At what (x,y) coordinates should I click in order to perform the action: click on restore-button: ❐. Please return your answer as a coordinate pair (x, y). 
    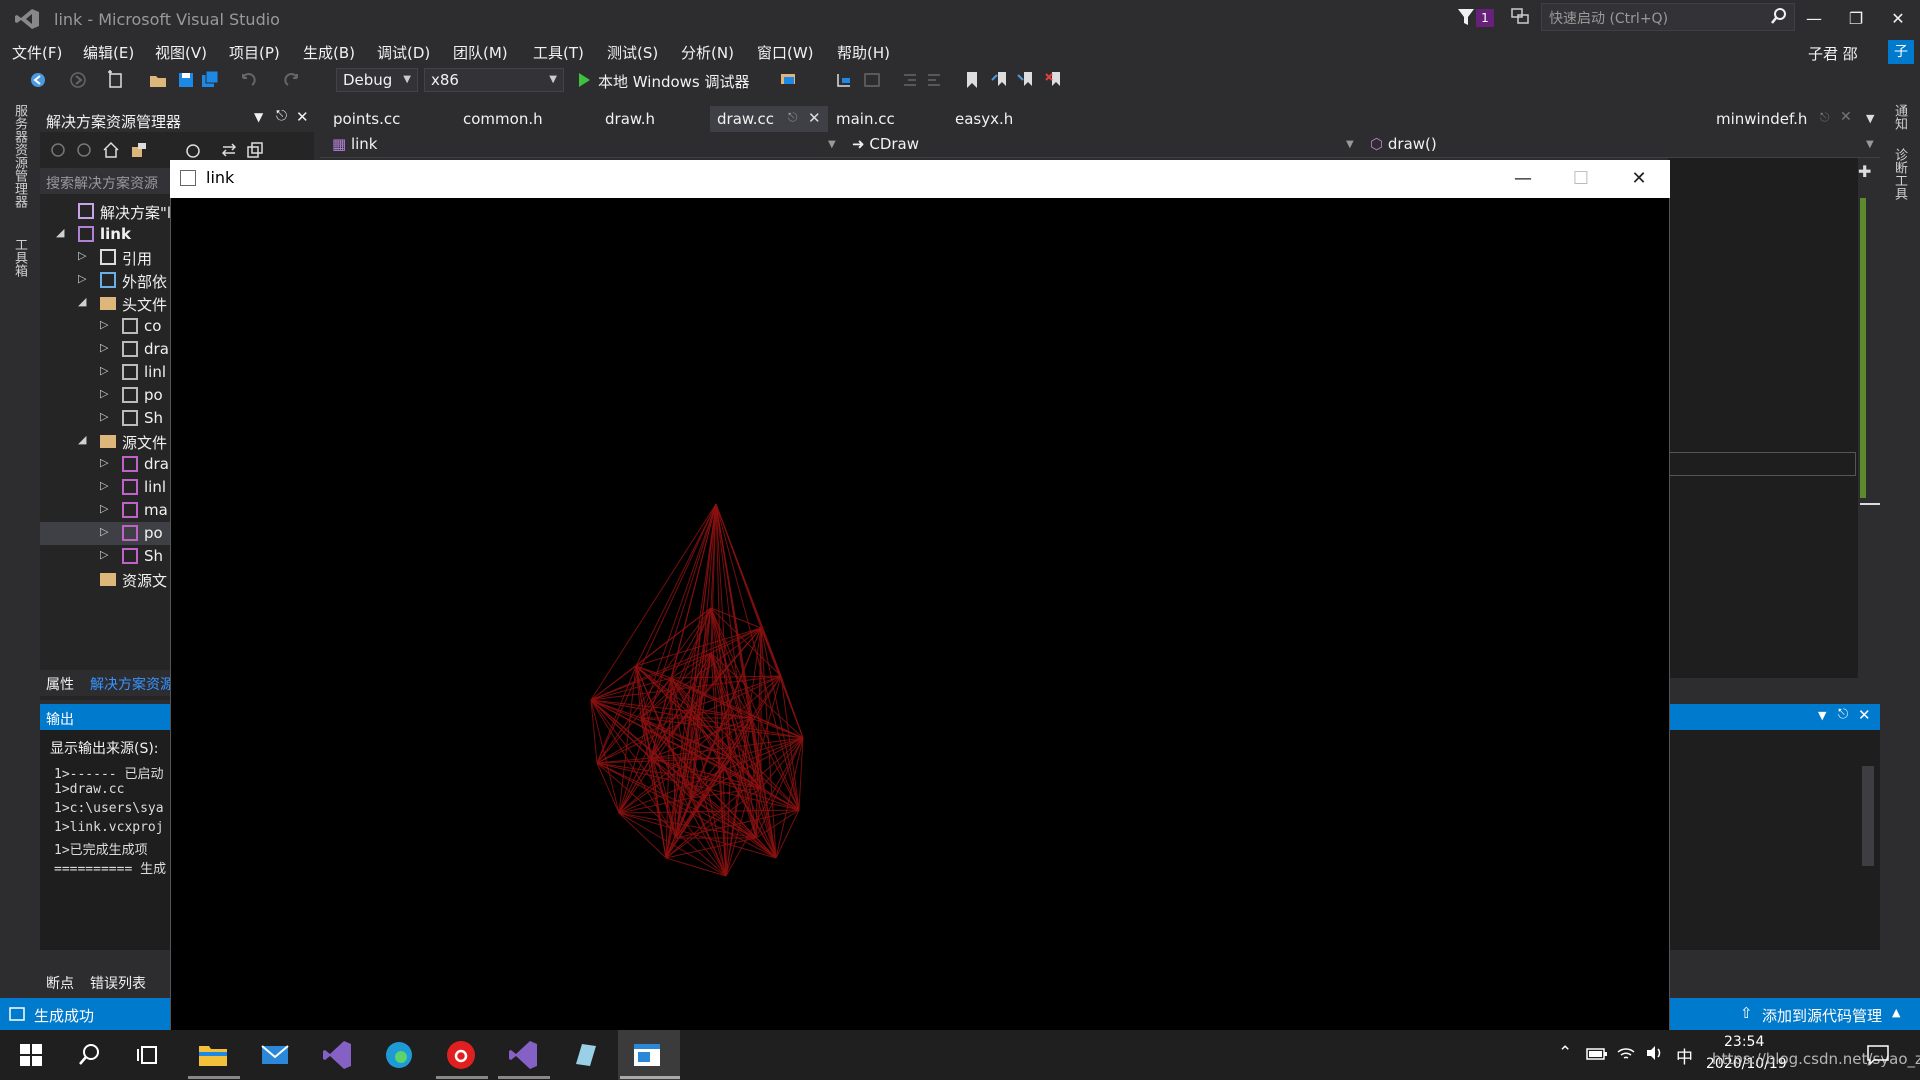
    Looking at the image, I should click on (1856, 19).